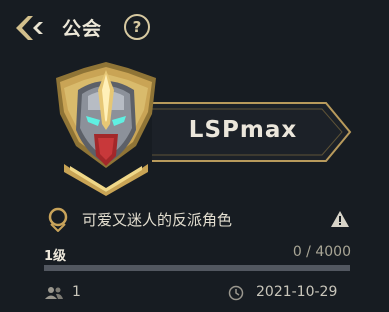 This screenshot has width=389, height=312. What do you see at coordinates (55, 256) in the screenshot?
I see `guild-level: 1级` at bounding box center [55, 256].